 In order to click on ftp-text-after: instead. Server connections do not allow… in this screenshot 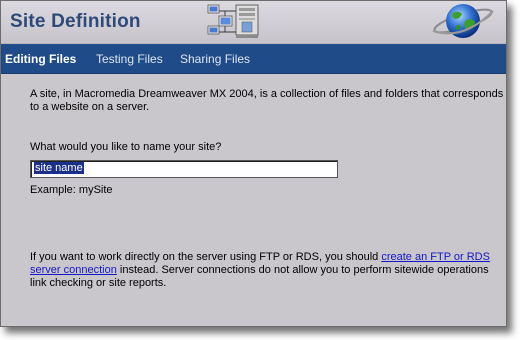, I will do `click(302, 270)`.